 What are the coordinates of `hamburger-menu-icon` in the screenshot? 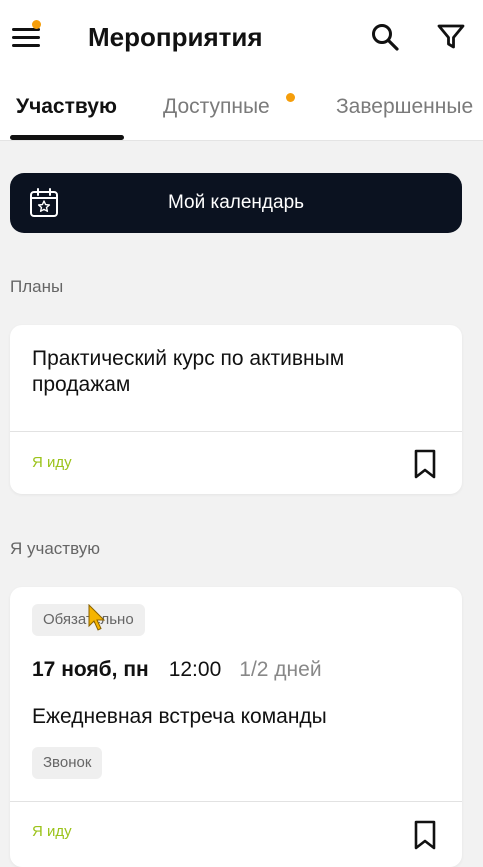 It's located at (27, 34).